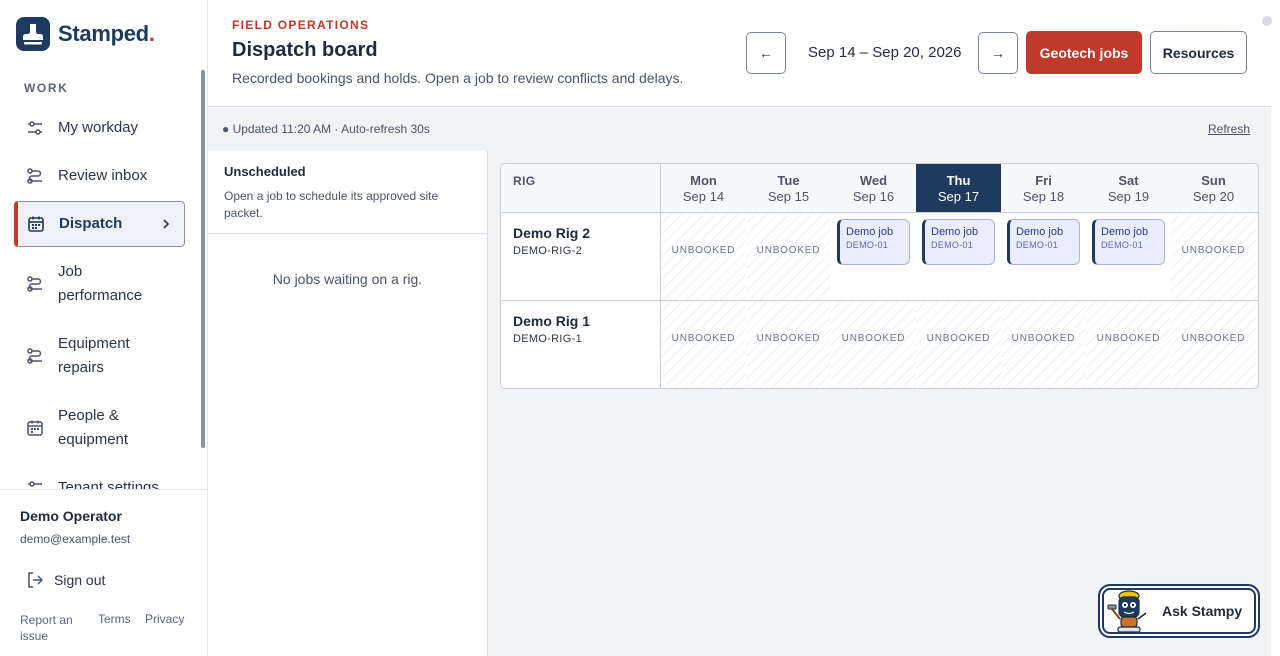  Describe the element at coordinates (958, 180) in the screenshot. I see `day-name: Thu` at that location.